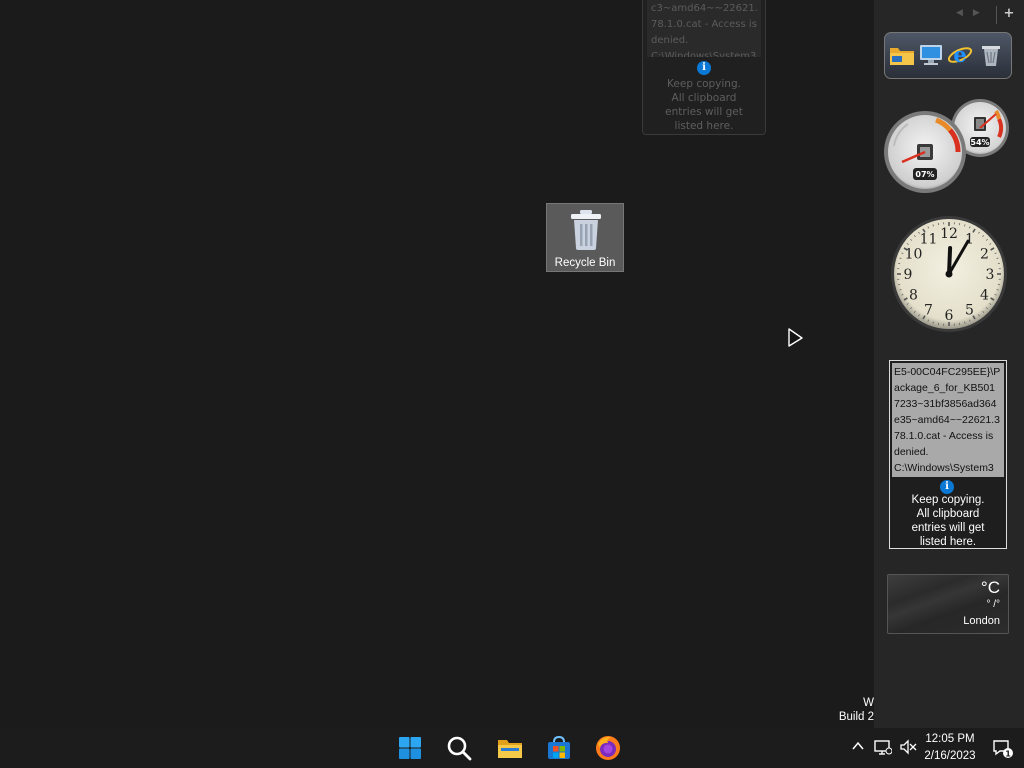  Describe the element at coordinates (949, 274) in the screenshot. I see `clock-gadget: 12 1234567891011` at that location.